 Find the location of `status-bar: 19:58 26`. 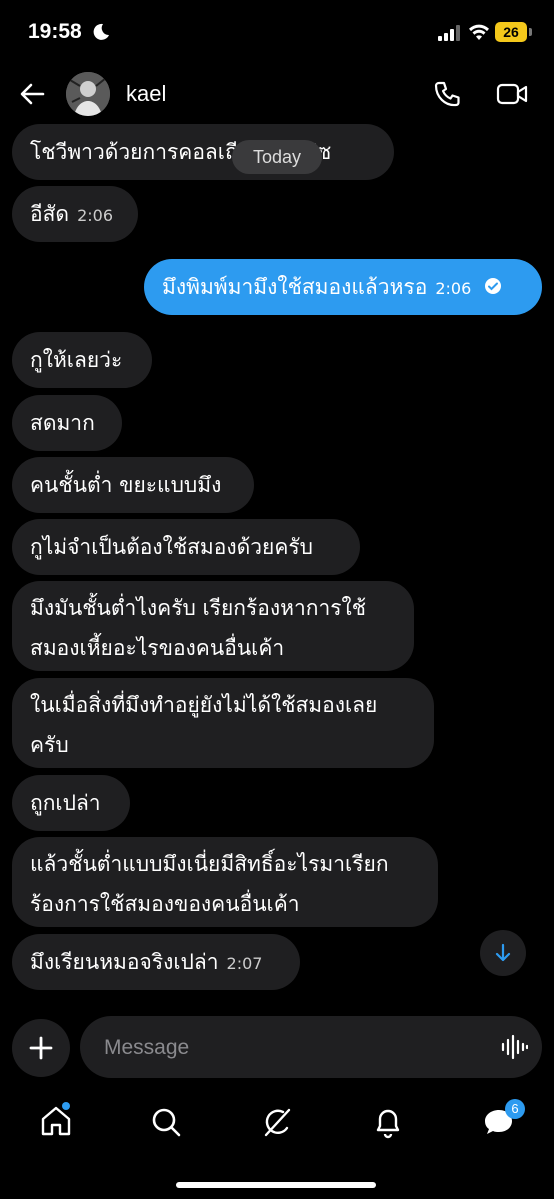

status-bar: 19:58 26 is located at coordinates (277, 33).